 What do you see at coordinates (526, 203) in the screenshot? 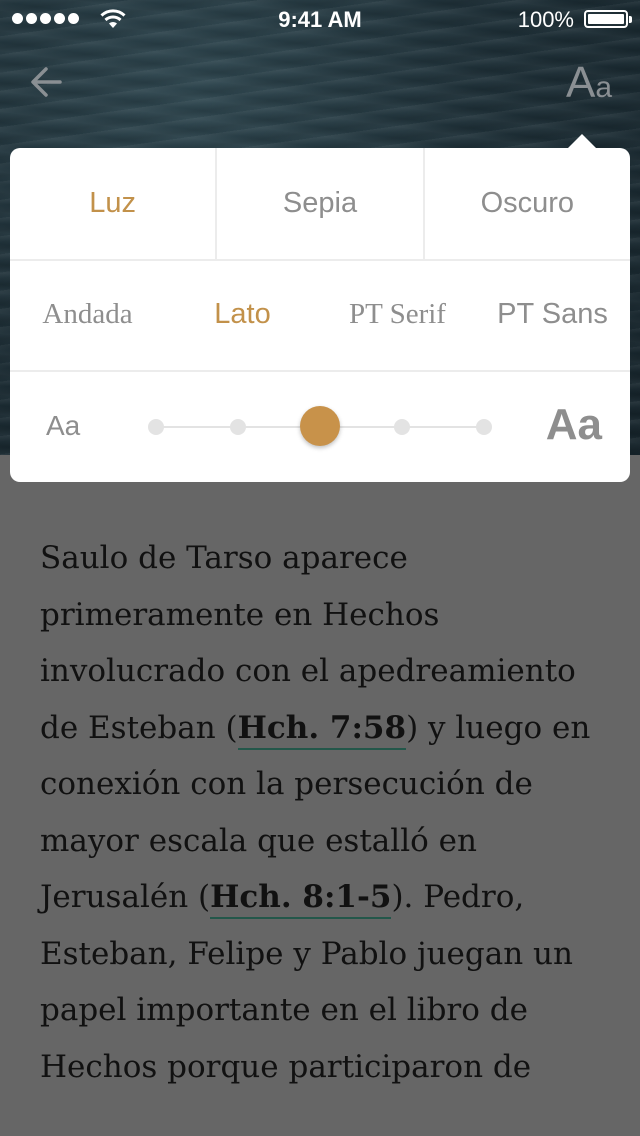
I see `theme-option-oscuro: Oscuro` at bounding box center [526, 203].